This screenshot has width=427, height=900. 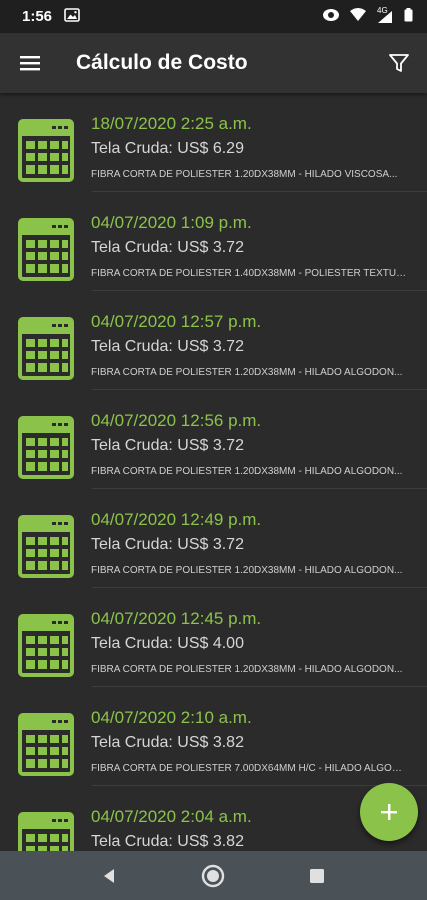 I want to click on signal-icon: 4G, so click(x=385, y=15).